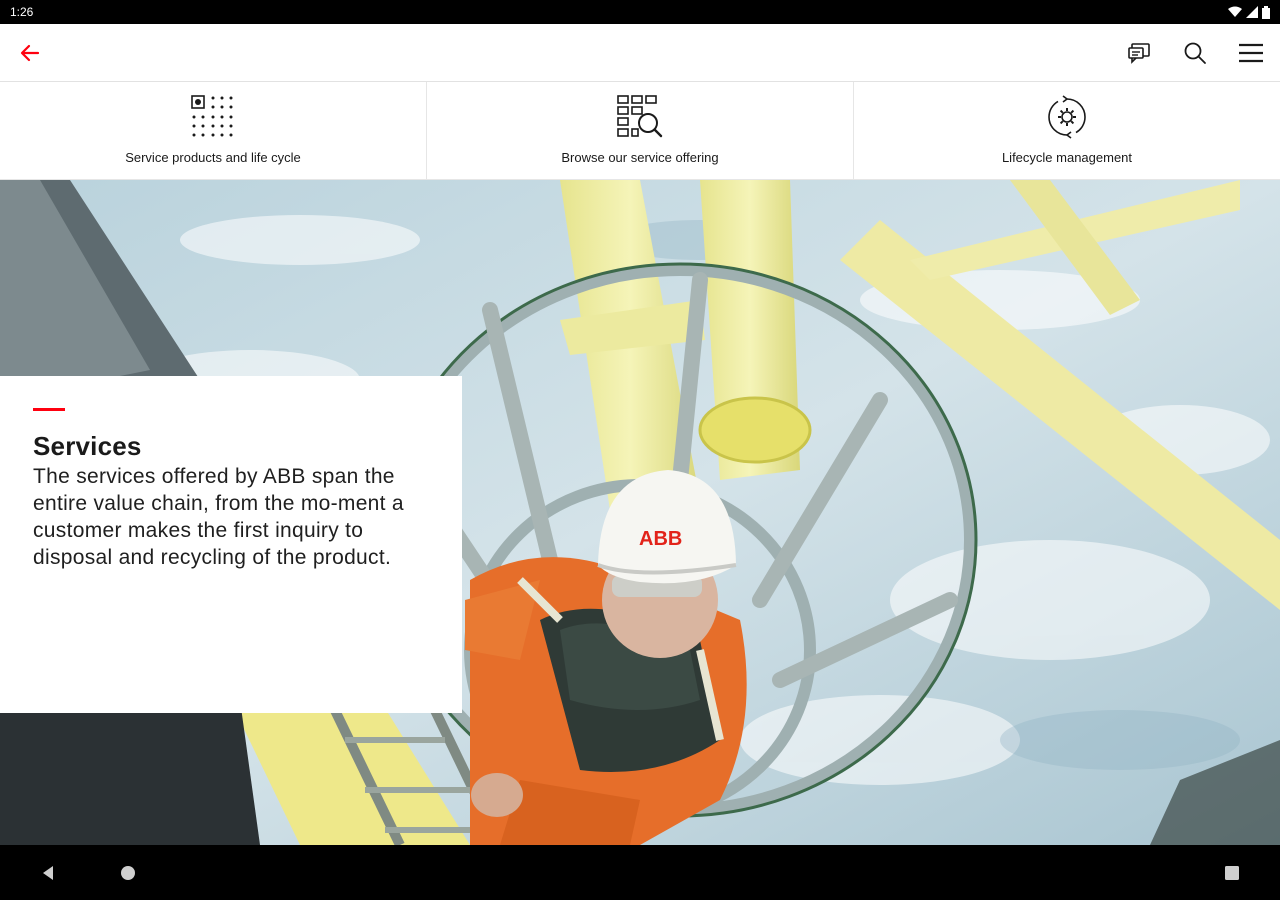 This screenshot has width=1280, height=900. I want to click on arrow-left-icon, so click(30, 53).